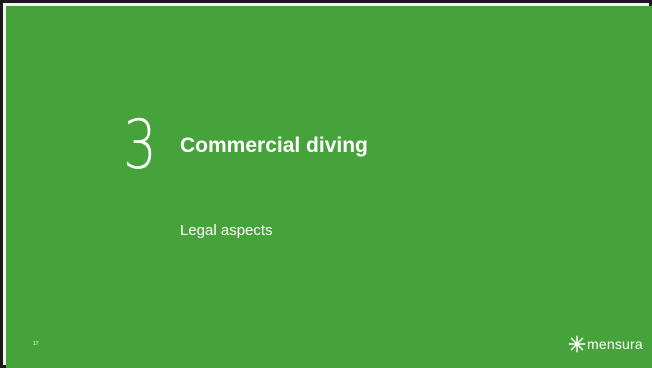 The image size is (652, 368). I want to click on mensura-logo: mensura, so click(605, 344).